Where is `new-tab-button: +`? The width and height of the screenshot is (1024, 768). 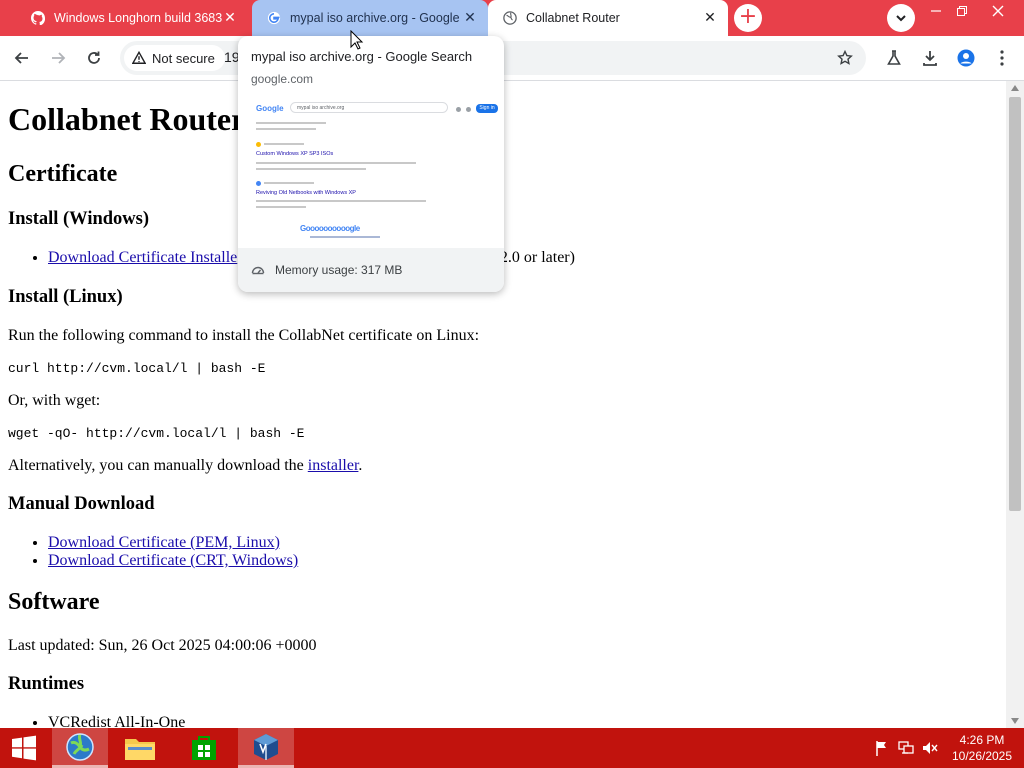
new-tab-button: + is located at coordinates (748, 18).